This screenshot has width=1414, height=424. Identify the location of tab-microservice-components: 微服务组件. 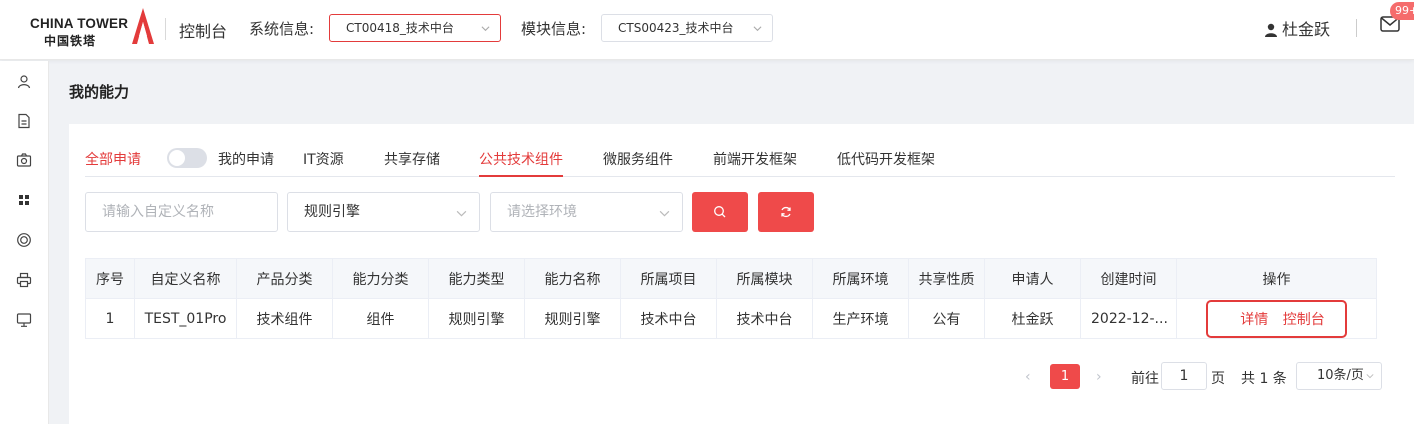
(638, 159).